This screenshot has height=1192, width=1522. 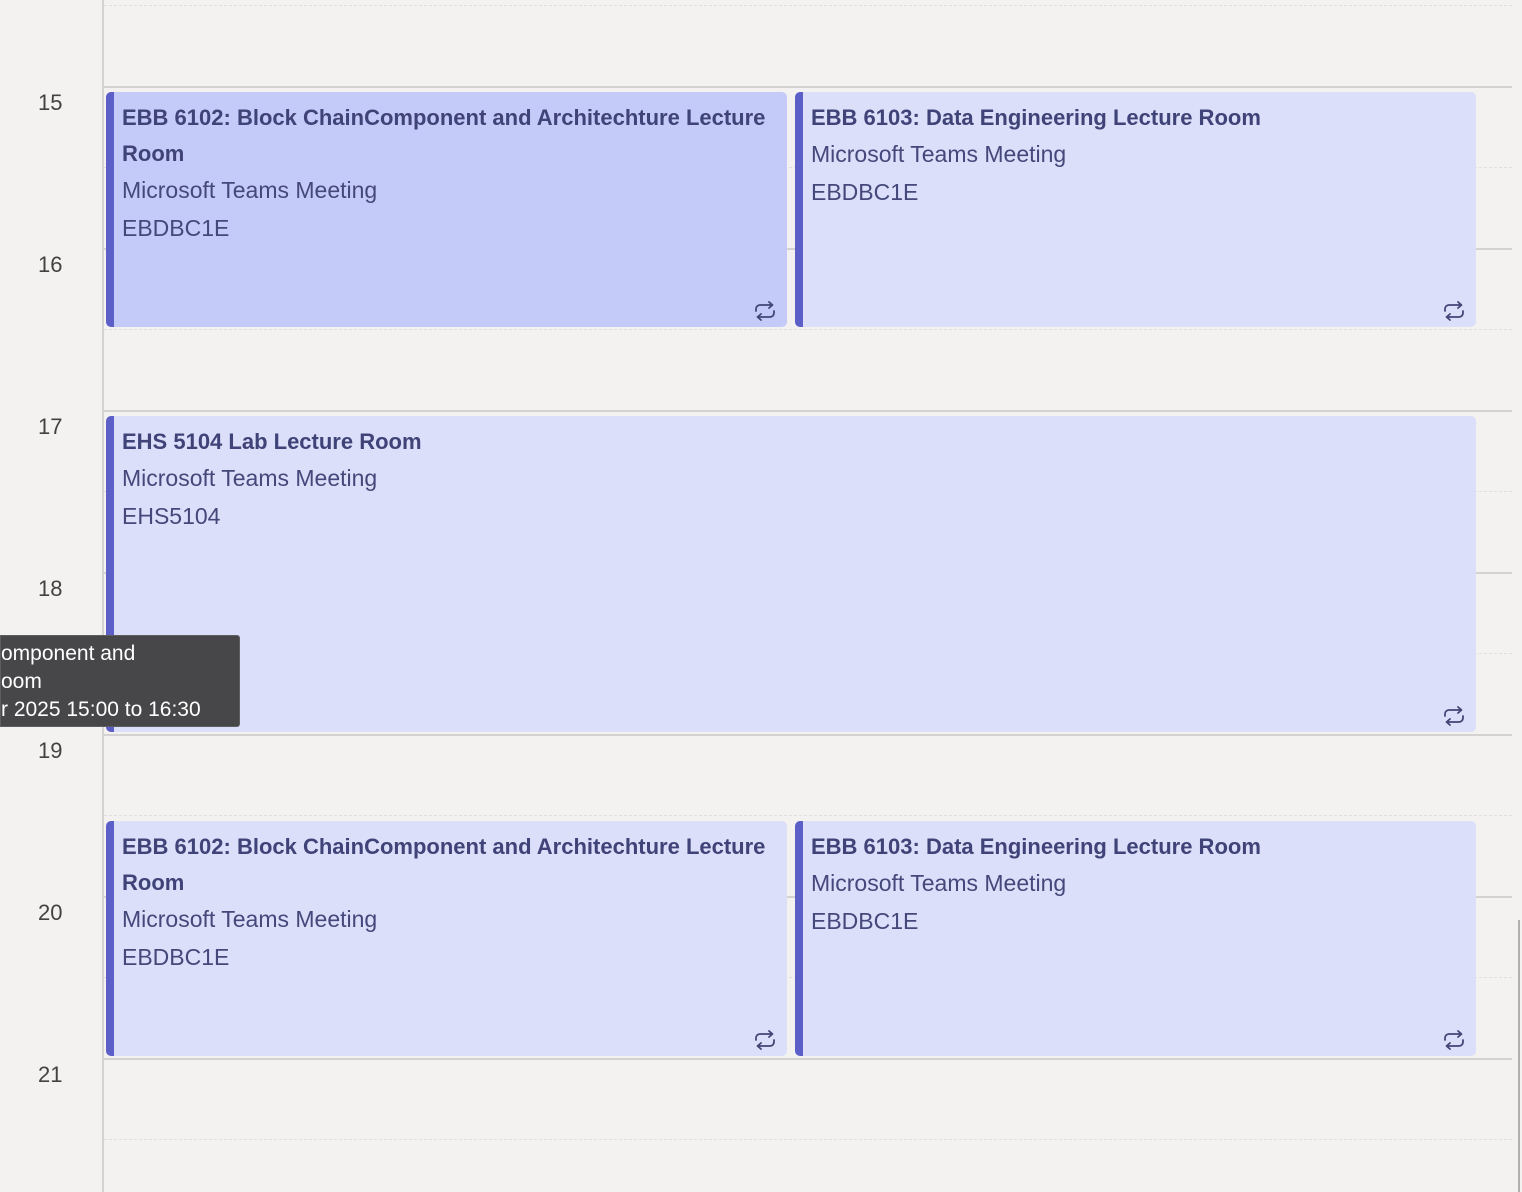 What do you see at coordinates (101, 709) in the screenshot?
I see `tooltip-time-line: r 2025 15:00 to 16:30` at bounding box center [101, 709].